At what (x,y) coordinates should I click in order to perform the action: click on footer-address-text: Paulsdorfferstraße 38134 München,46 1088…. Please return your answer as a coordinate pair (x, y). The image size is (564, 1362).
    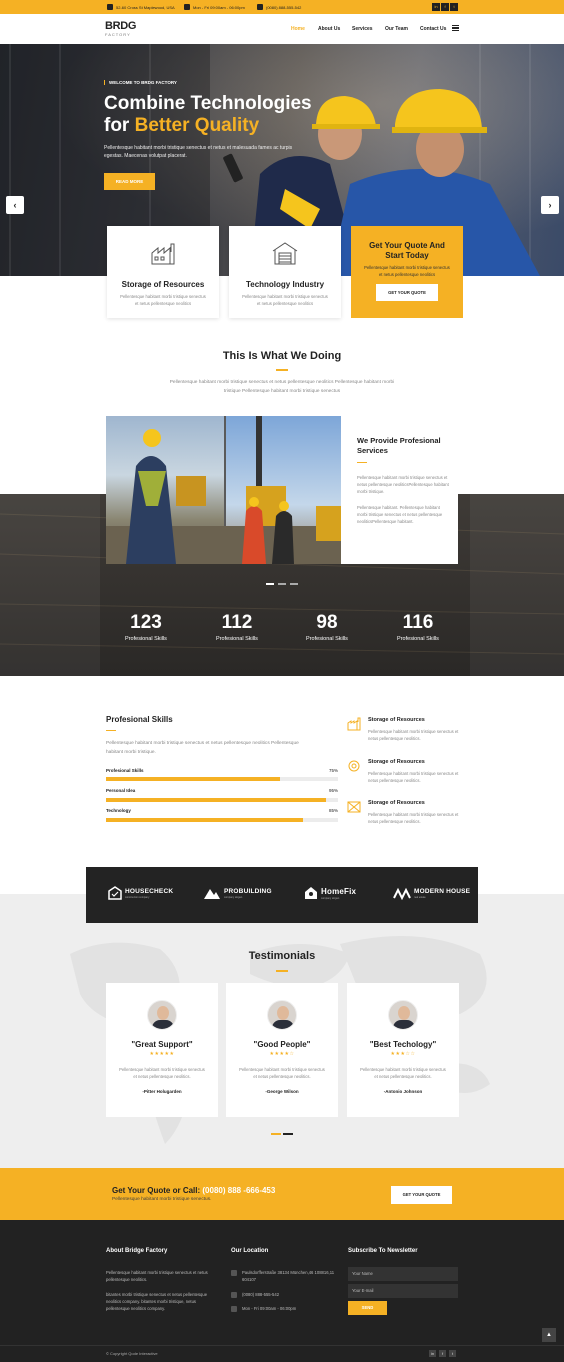
    Looking at the image, I should click on (288, 1276).